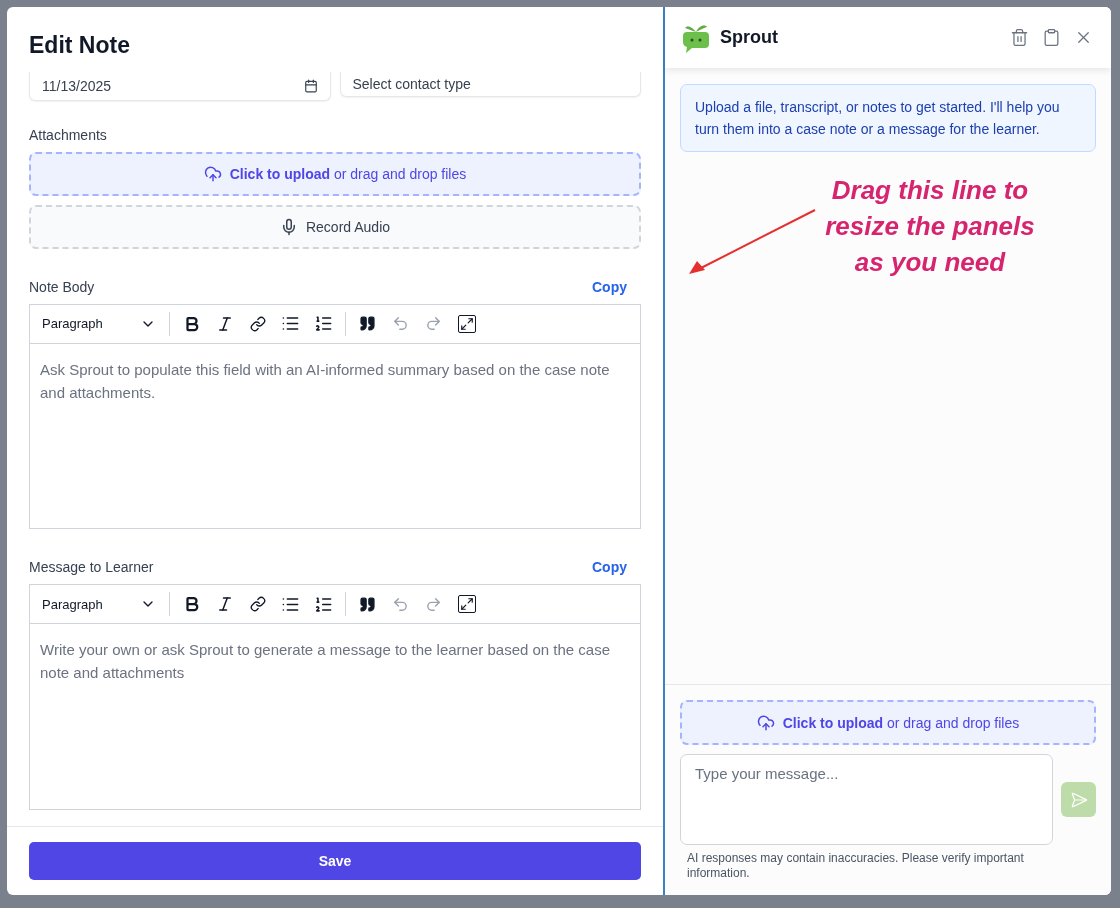 The image size is (1120, 908). What do you see at coordinates (1078, 799) in the screenshot?
I see `send-icon` at bounding box center [1078, 799].